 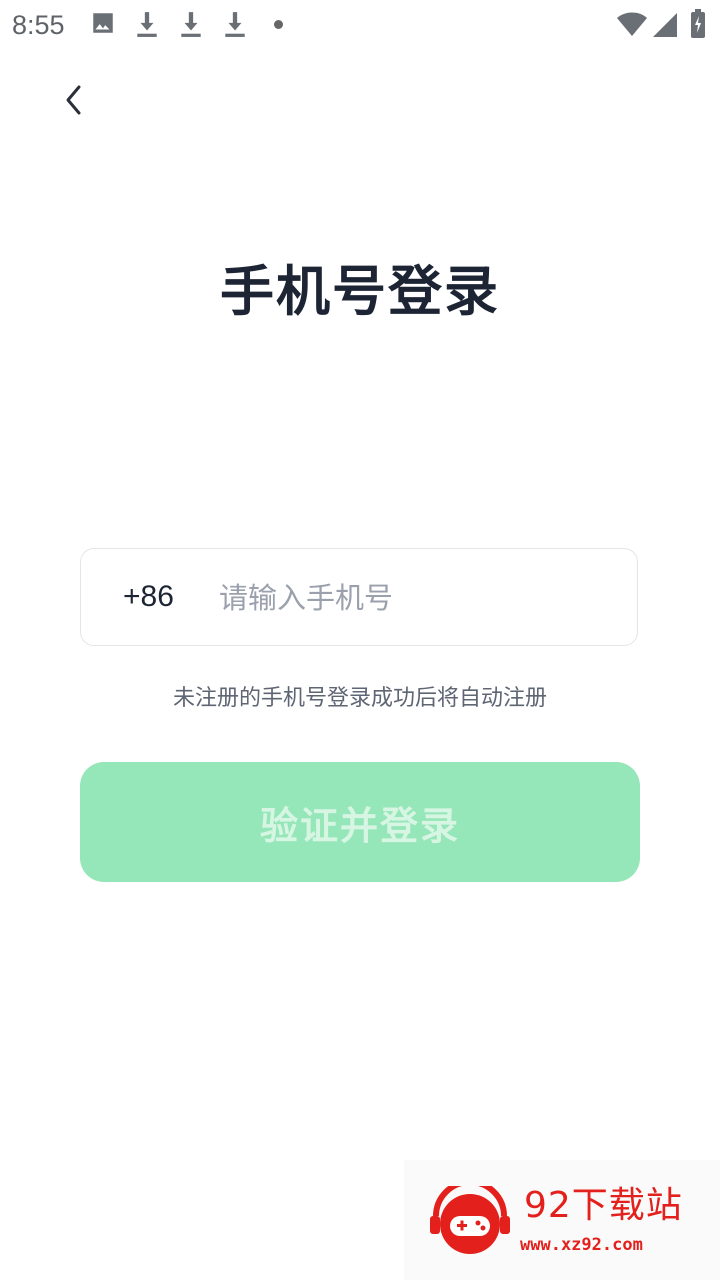 I want to click on status-time: 8:55, so click(x=38, y=25).